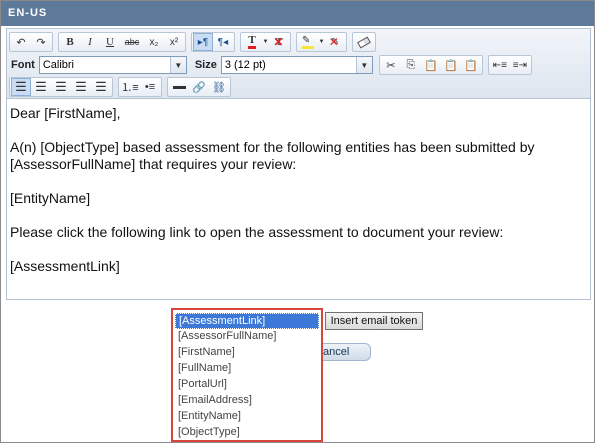 Image resolution: width=595 pixels, height=443 pixels. Describe the element at coordinates (50, 198) in the screenshot. I see `editor-paragraph: [EntityName]` at that location.